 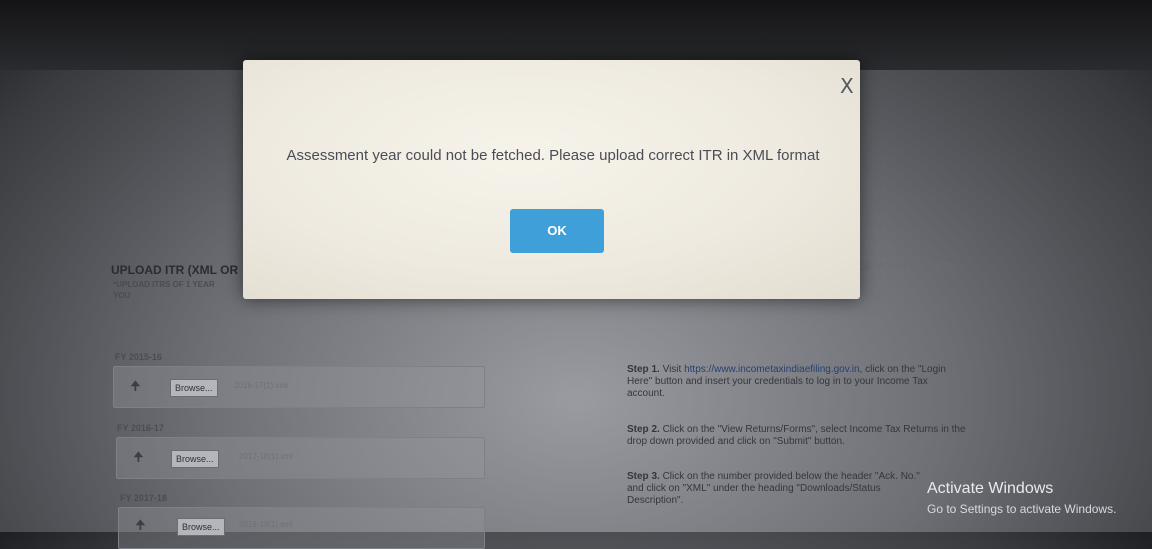 I want to click on upload-row-2017-18: 🠉 Browse... 2018-19(1).xml, so click(x=301, y=528).